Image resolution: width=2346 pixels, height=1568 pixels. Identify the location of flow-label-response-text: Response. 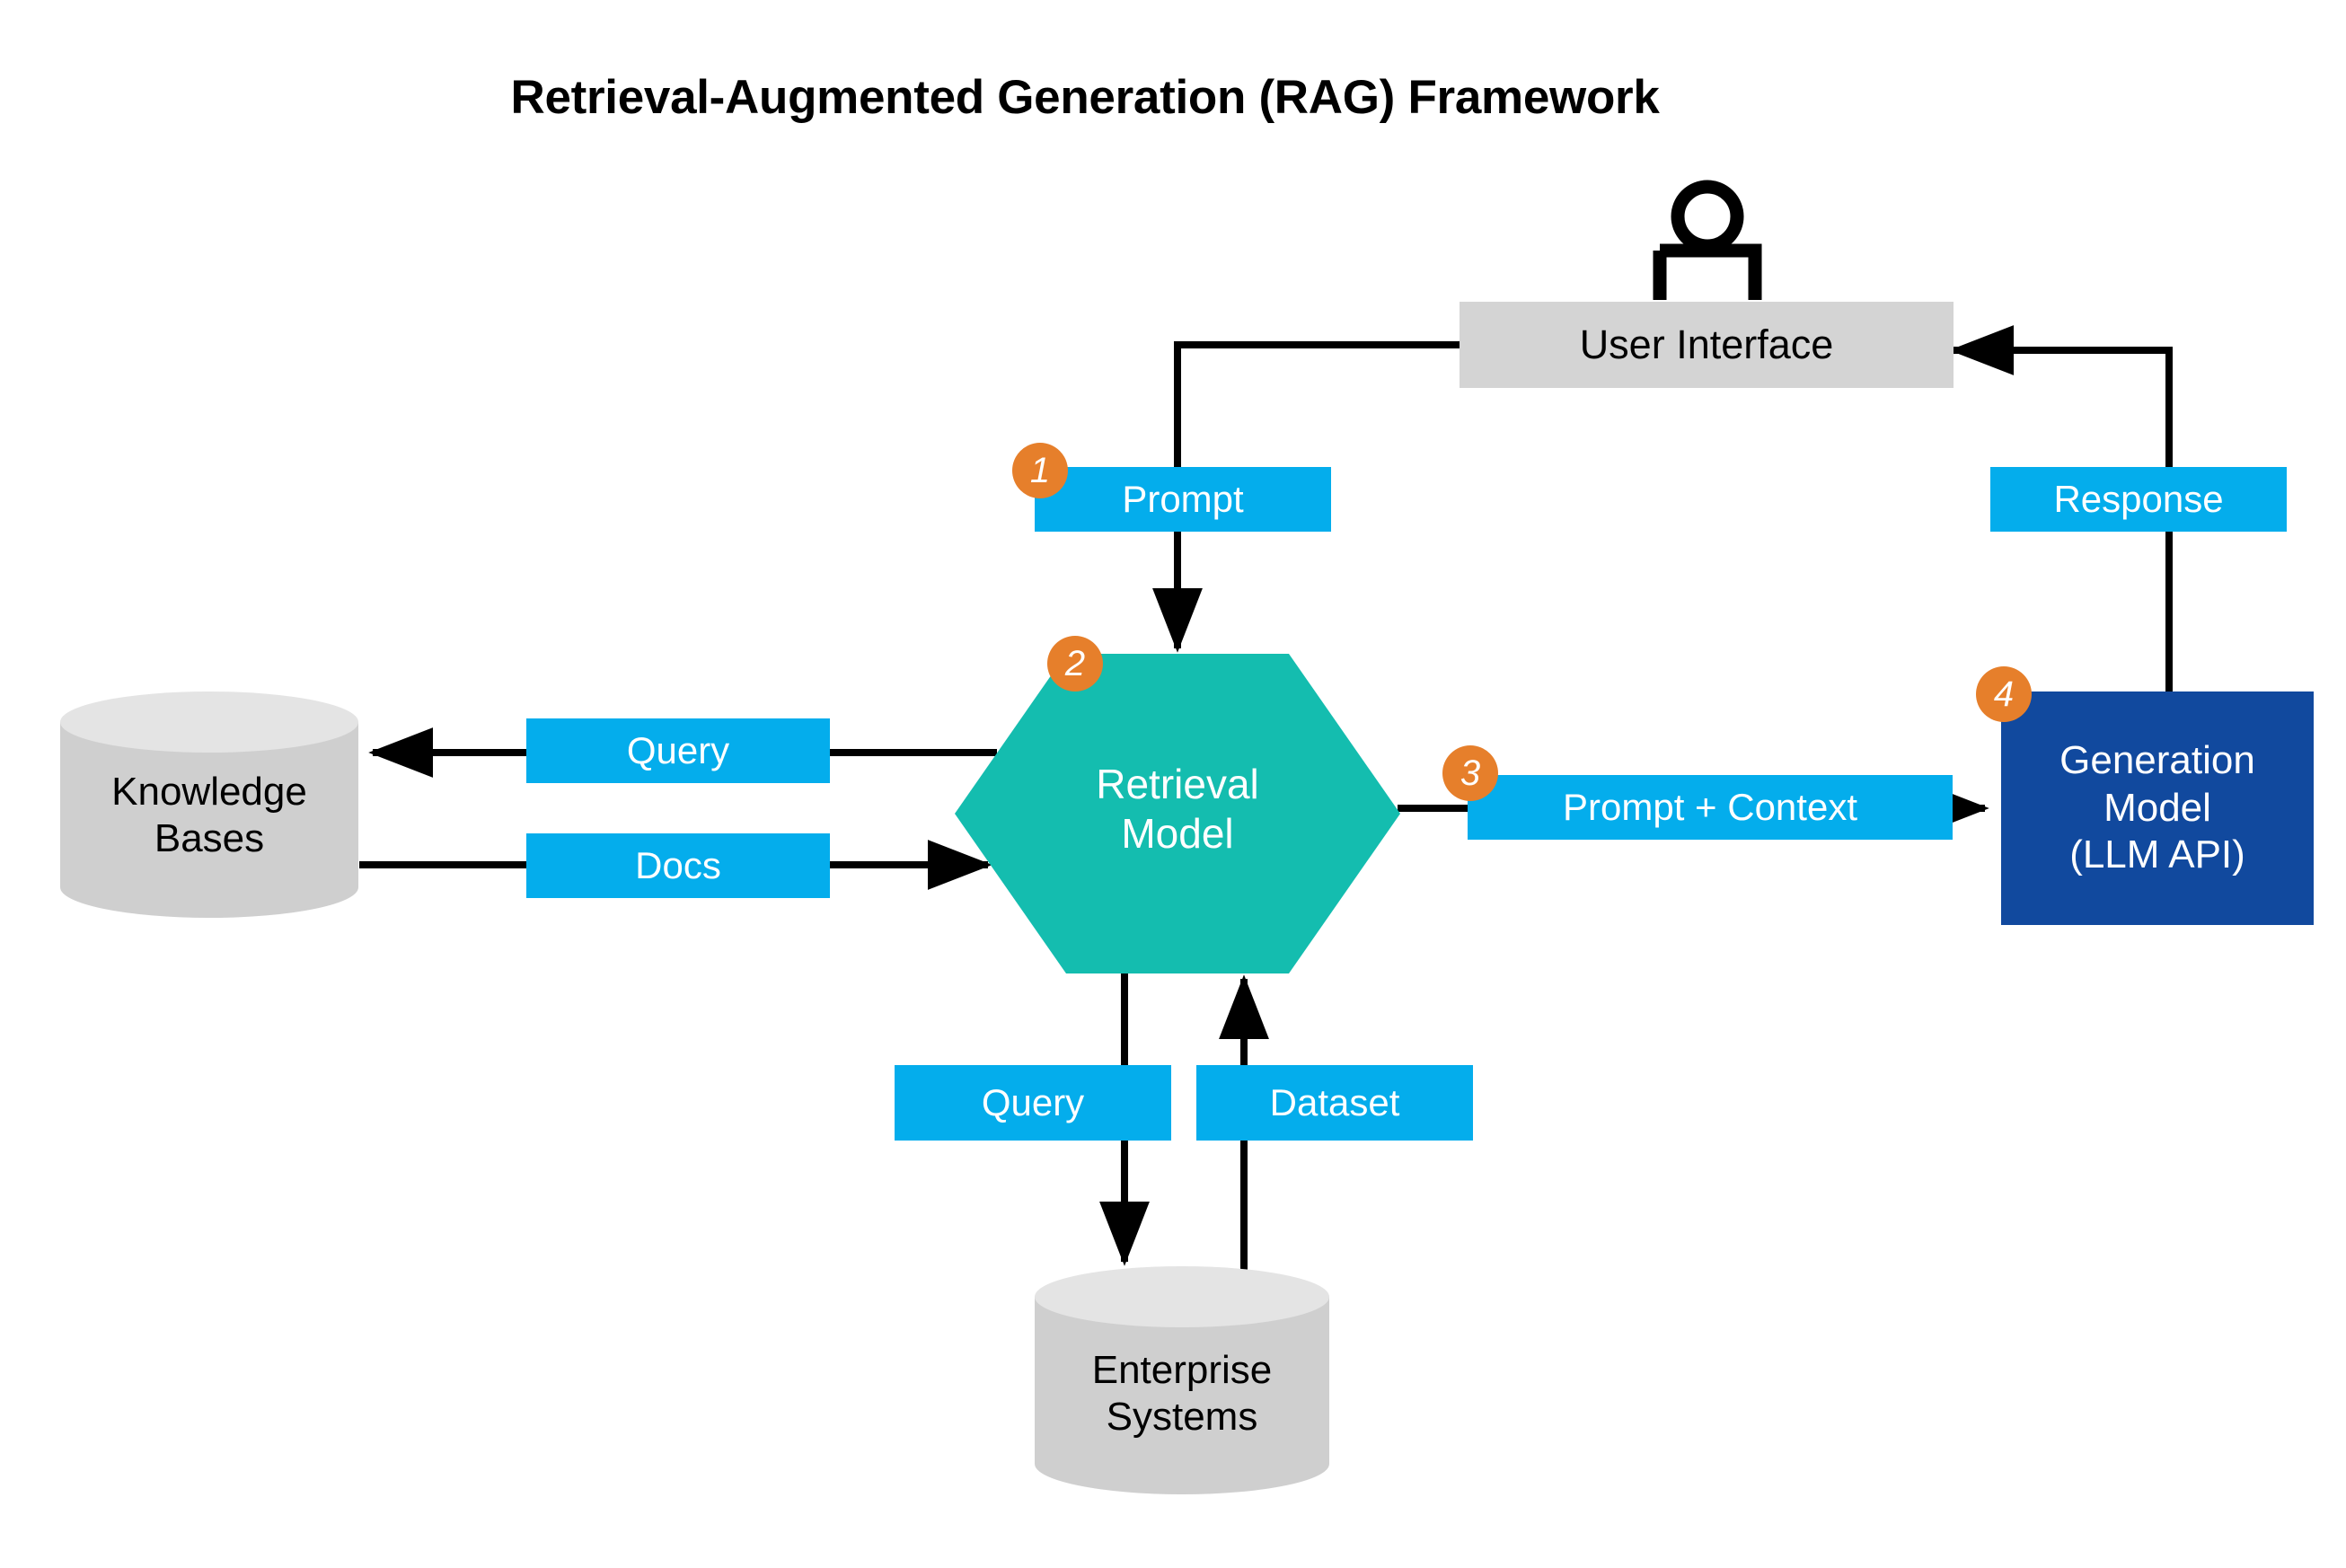
(2138, 499).